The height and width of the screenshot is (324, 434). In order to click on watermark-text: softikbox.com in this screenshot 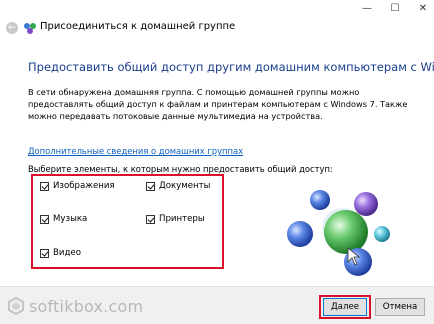, I will do `click(86, 306)`.